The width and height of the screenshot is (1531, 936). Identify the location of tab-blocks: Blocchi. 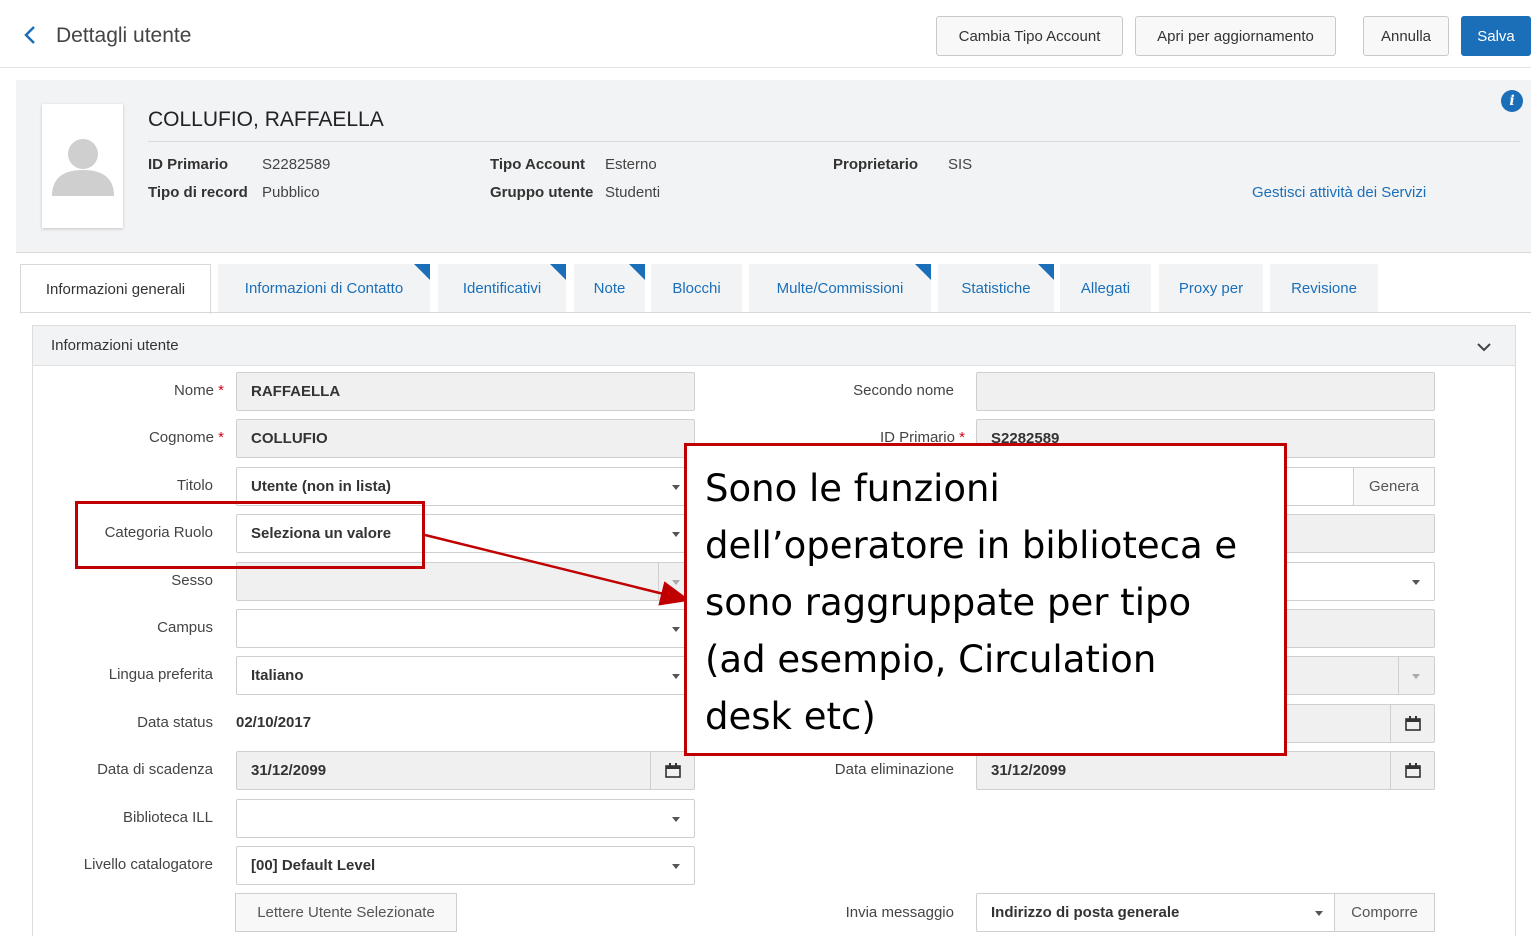
(696, 288).